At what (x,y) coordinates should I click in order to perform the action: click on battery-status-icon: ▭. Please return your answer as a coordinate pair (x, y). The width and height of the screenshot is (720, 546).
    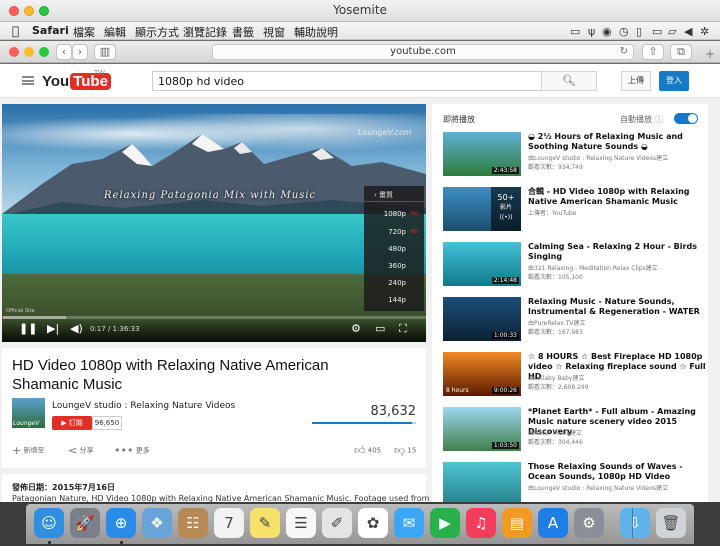
    Looking at the image, I should click on (575, 31).